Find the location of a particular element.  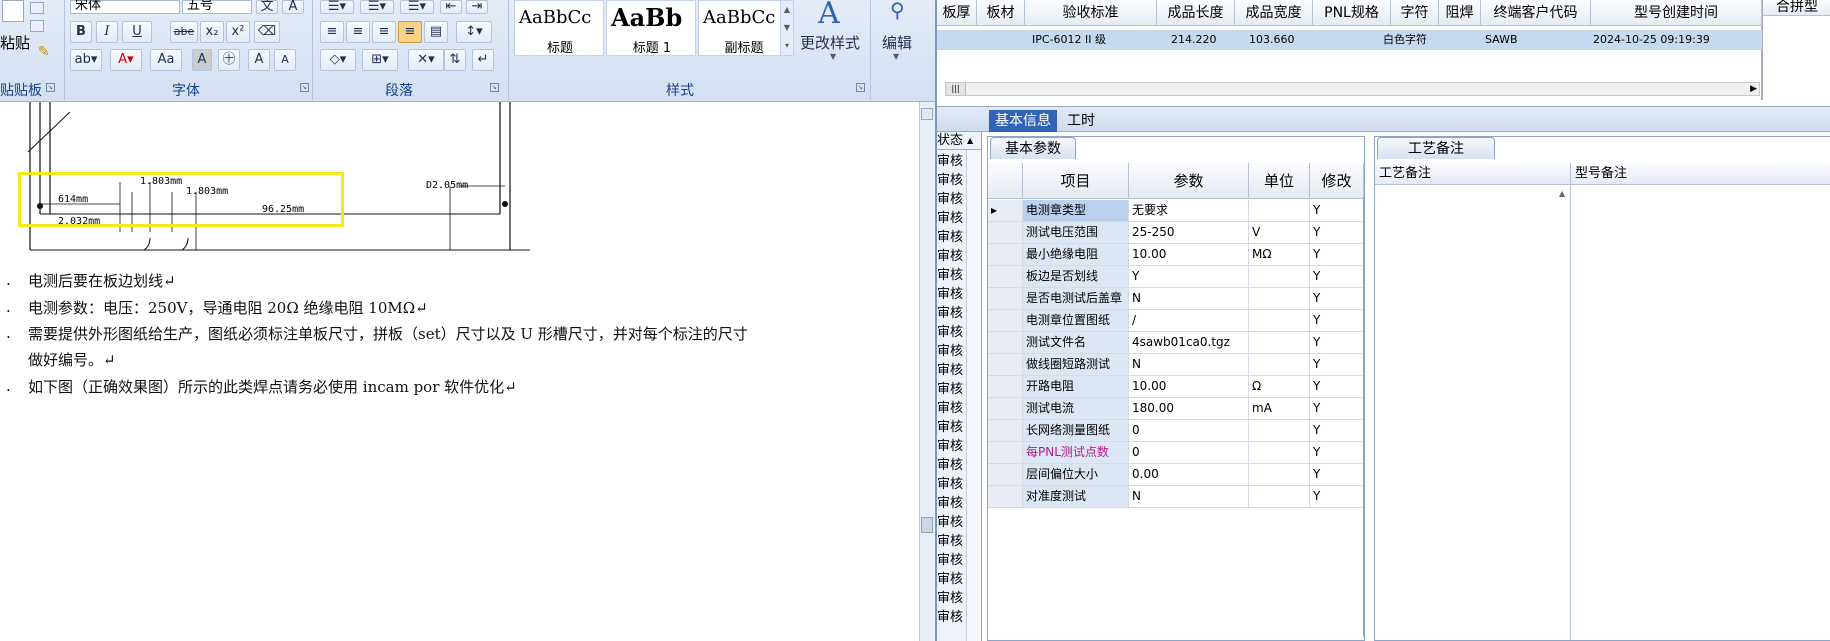

numbering-icon: ☰▾ is located at coordinates (377, 7).